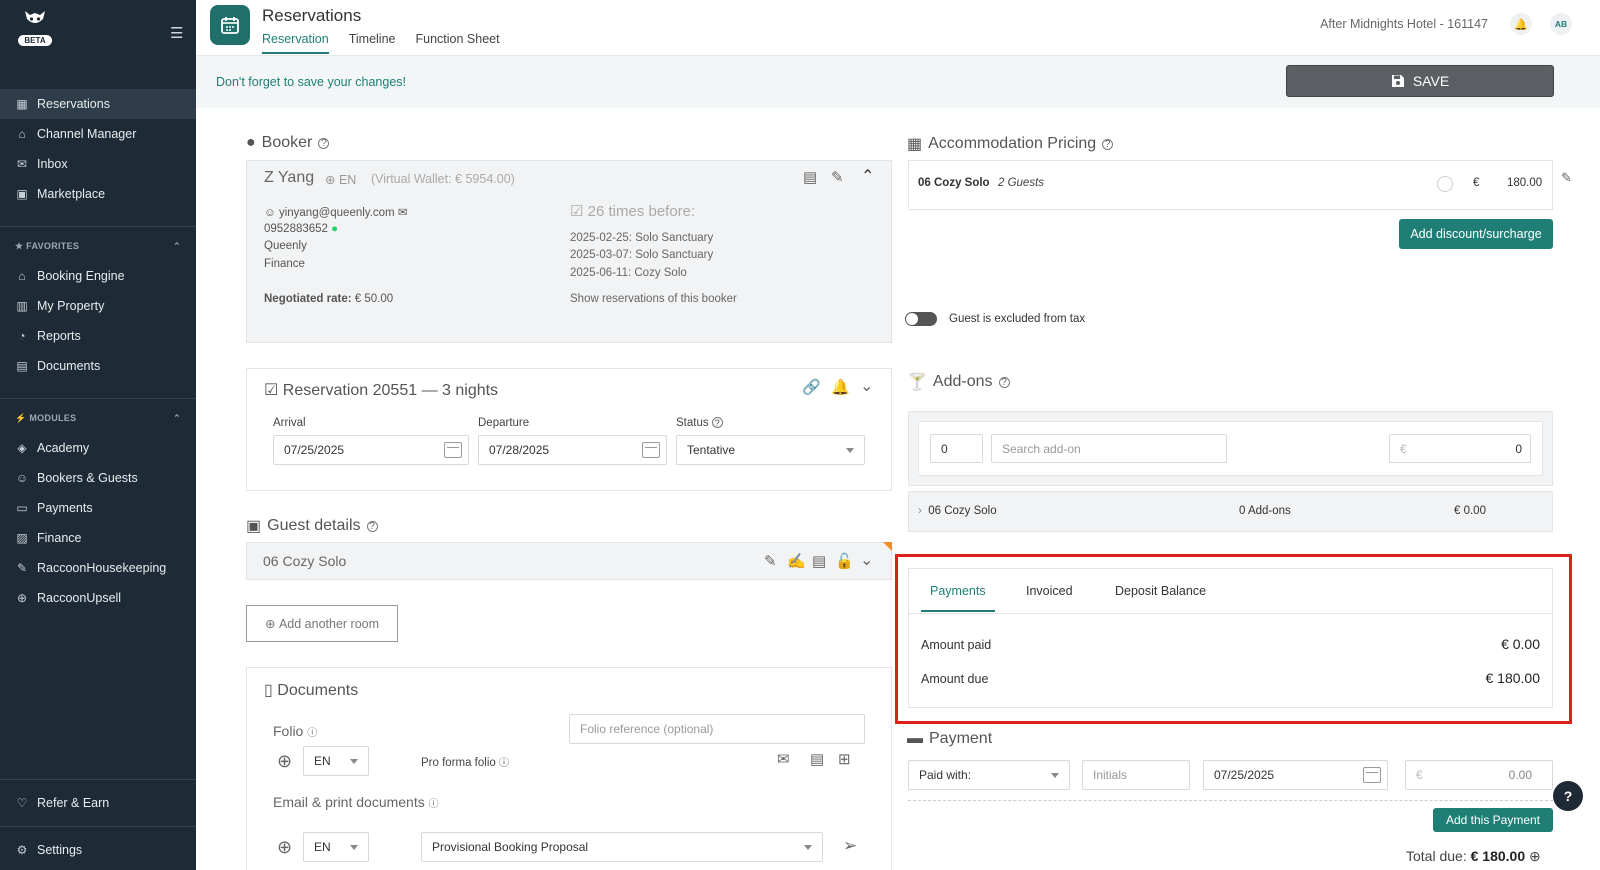  Describe the element at coordinates (470, 390) in the screenshot. I see `reservation-nights: 3 nights` at that location.